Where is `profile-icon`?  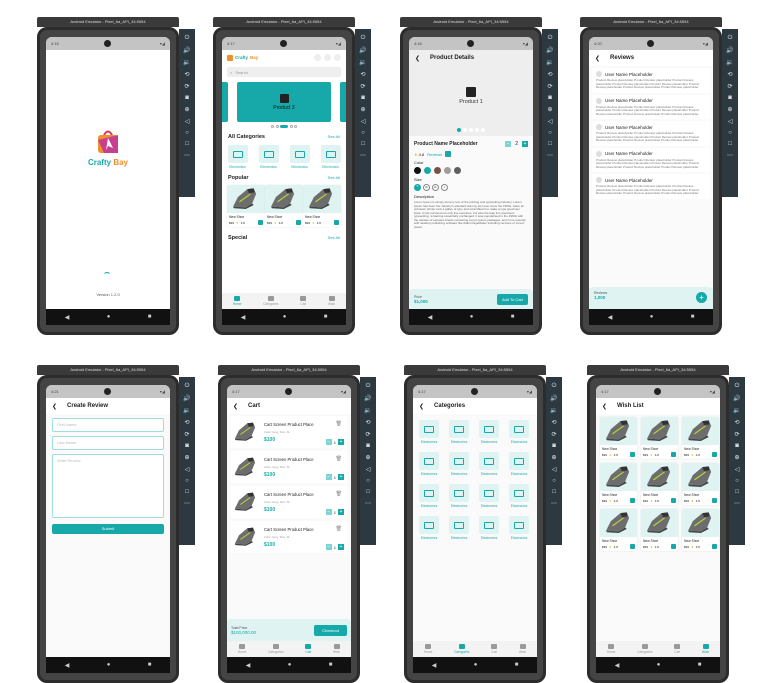
profile-icon is located at coordinates (317, 57).